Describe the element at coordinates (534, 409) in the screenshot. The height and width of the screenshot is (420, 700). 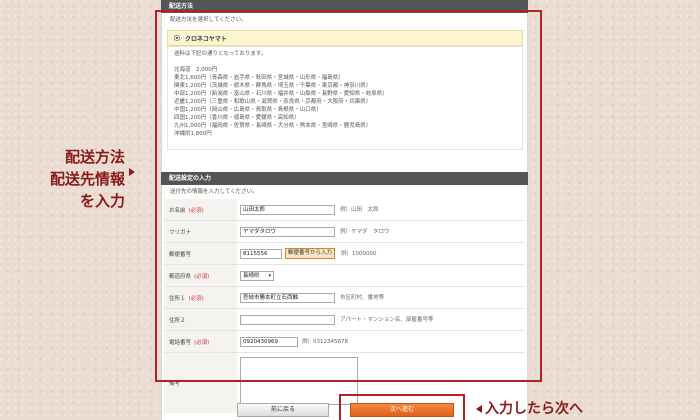
I see `next-annotation: 入力したら次へ` at that location.